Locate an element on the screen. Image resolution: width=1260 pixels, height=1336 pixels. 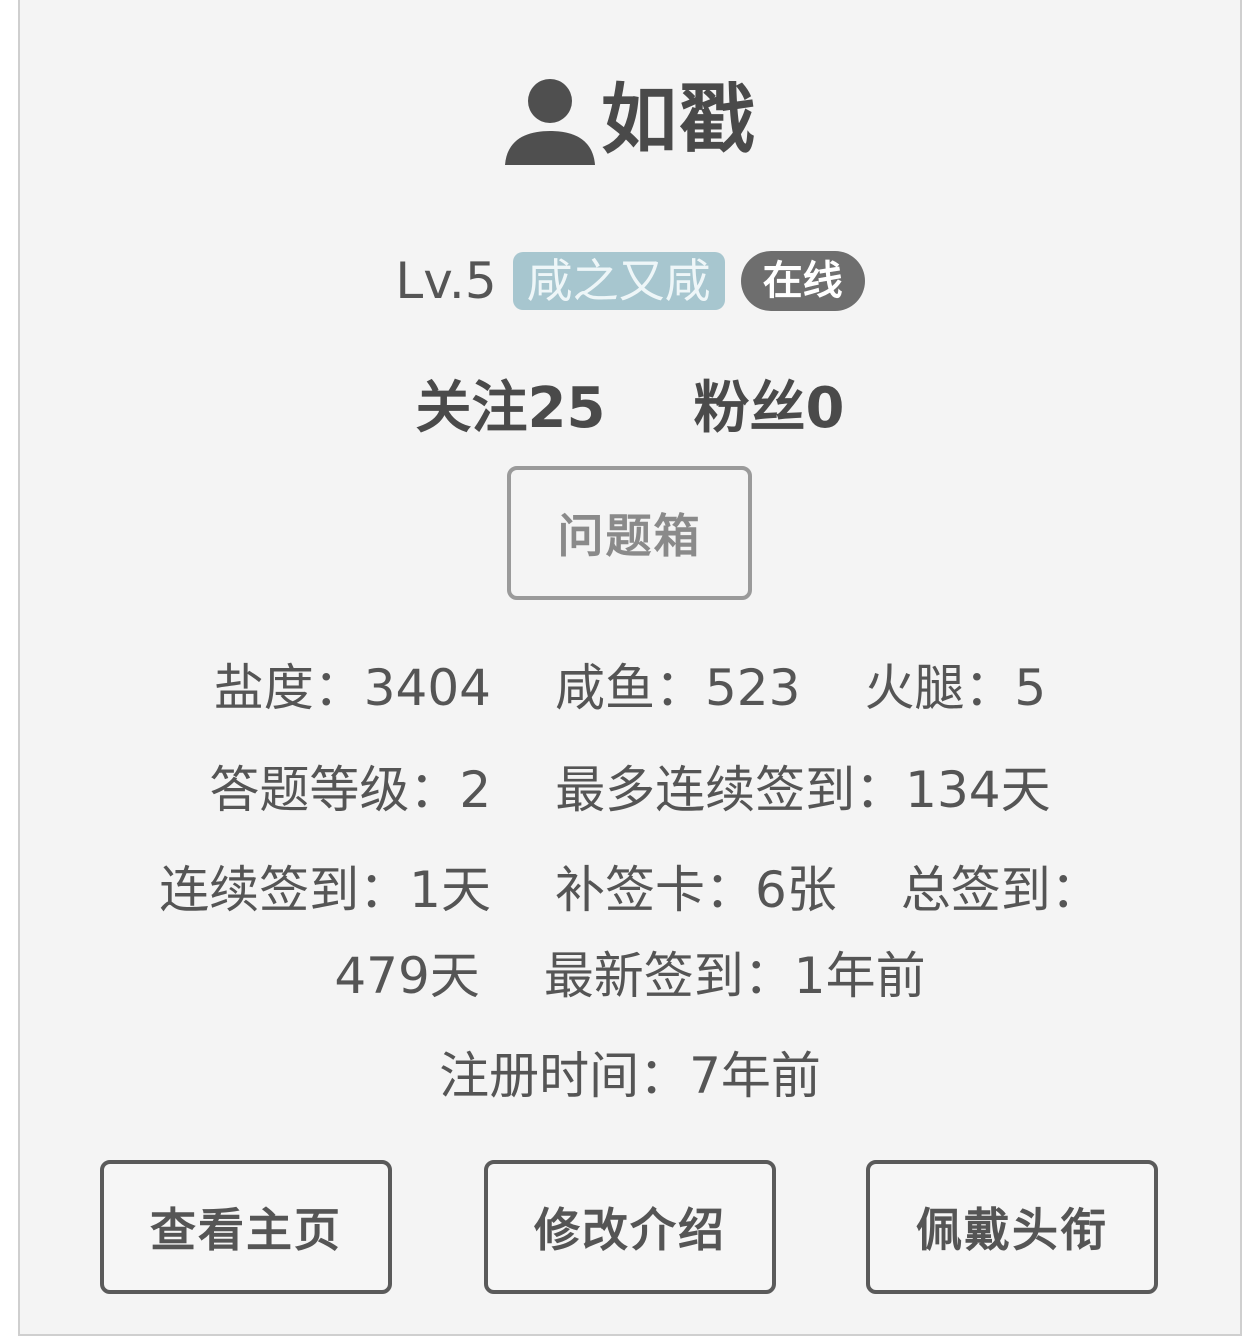
online-status-badge: 在线 is located at coordinates (802, 281).